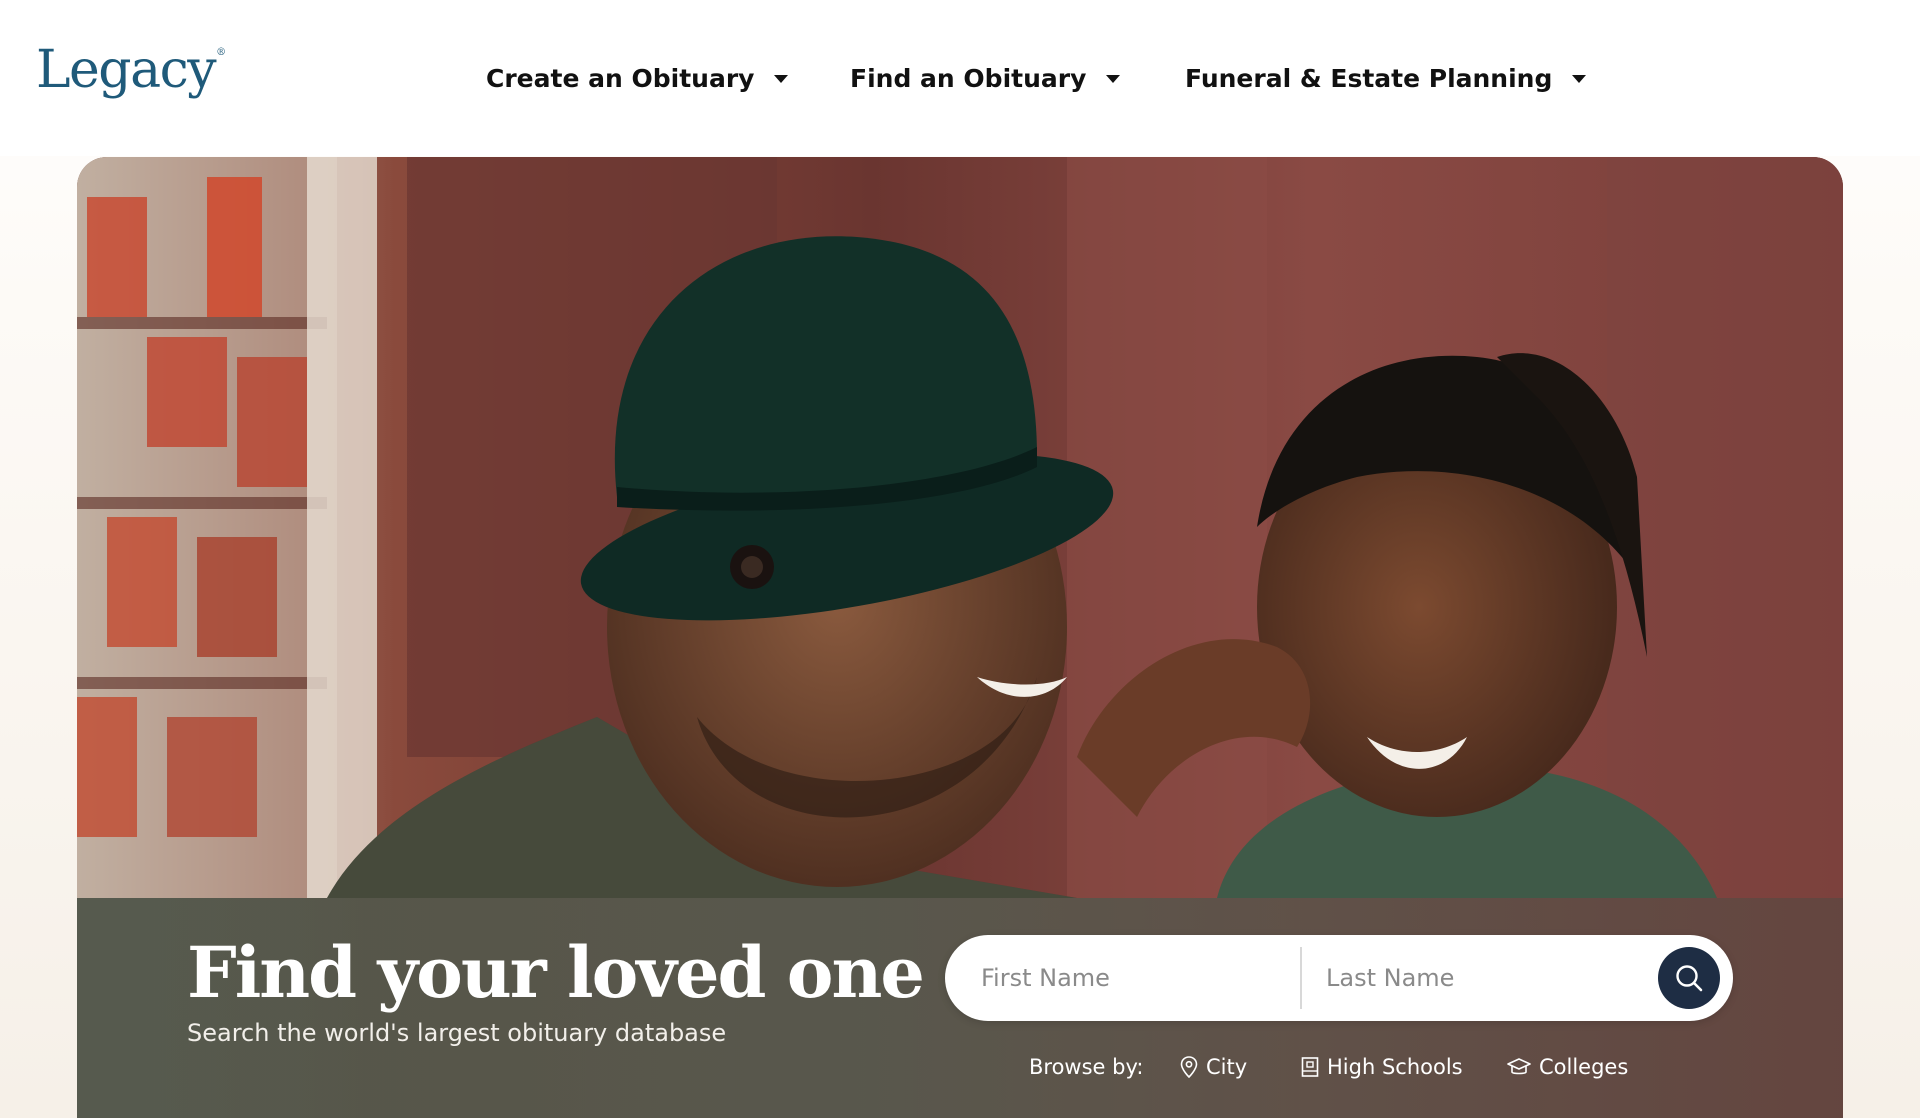  I want to click on nav-find-obituary: Find an Obituary, so click(985, 78).